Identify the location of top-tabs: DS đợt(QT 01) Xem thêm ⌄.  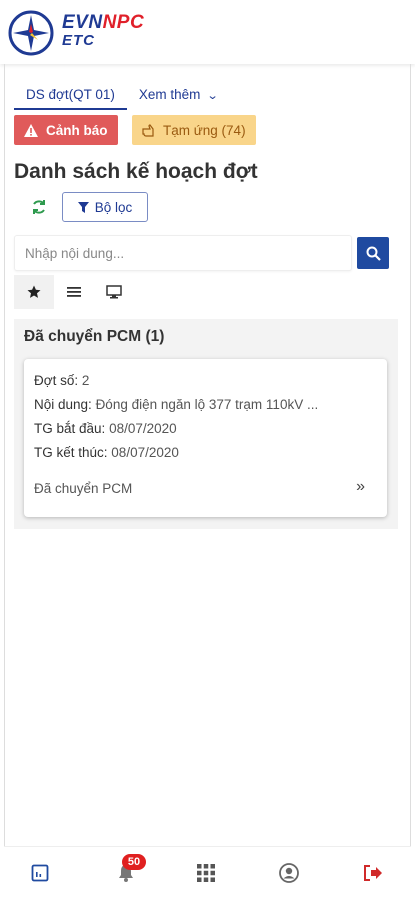
(122, 97).